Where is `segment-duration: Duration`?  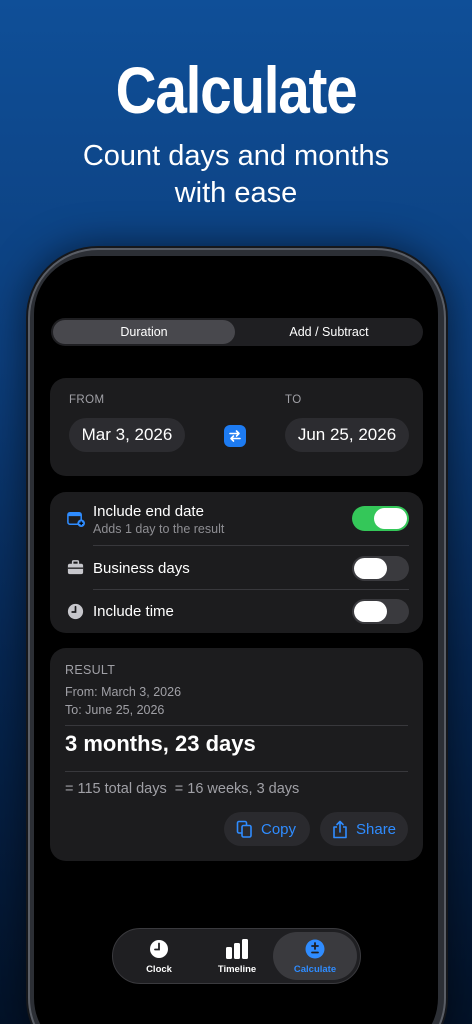
segment-duration: Duration is located at coordinates (144, 332).